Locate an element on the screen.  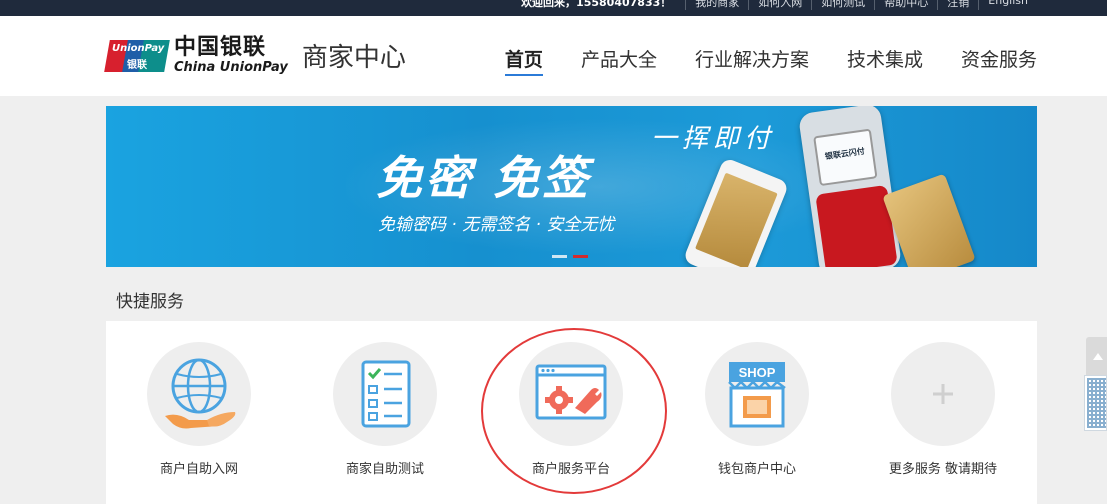
nav-industry-solutions: 行业解决方案 is located at coordinates (752, 60).